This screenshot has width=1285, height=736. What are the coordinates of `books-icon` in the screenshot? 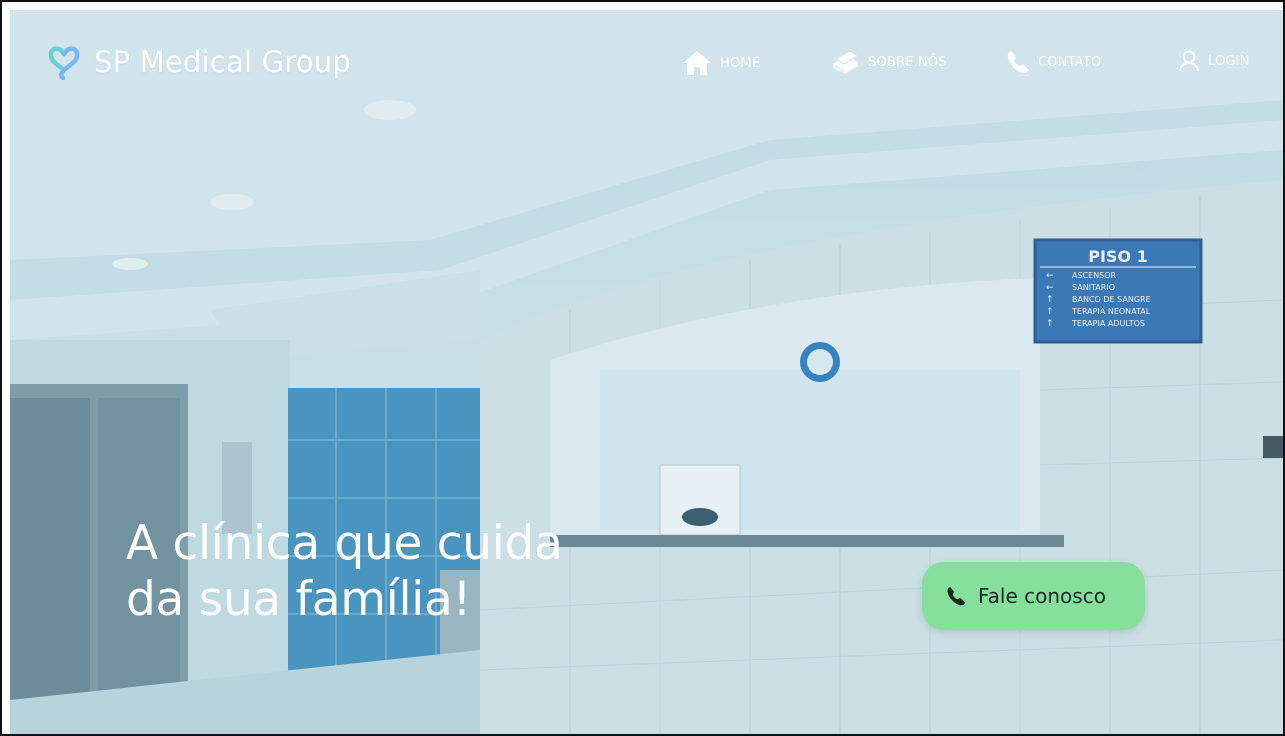 It's located at (846, 62).